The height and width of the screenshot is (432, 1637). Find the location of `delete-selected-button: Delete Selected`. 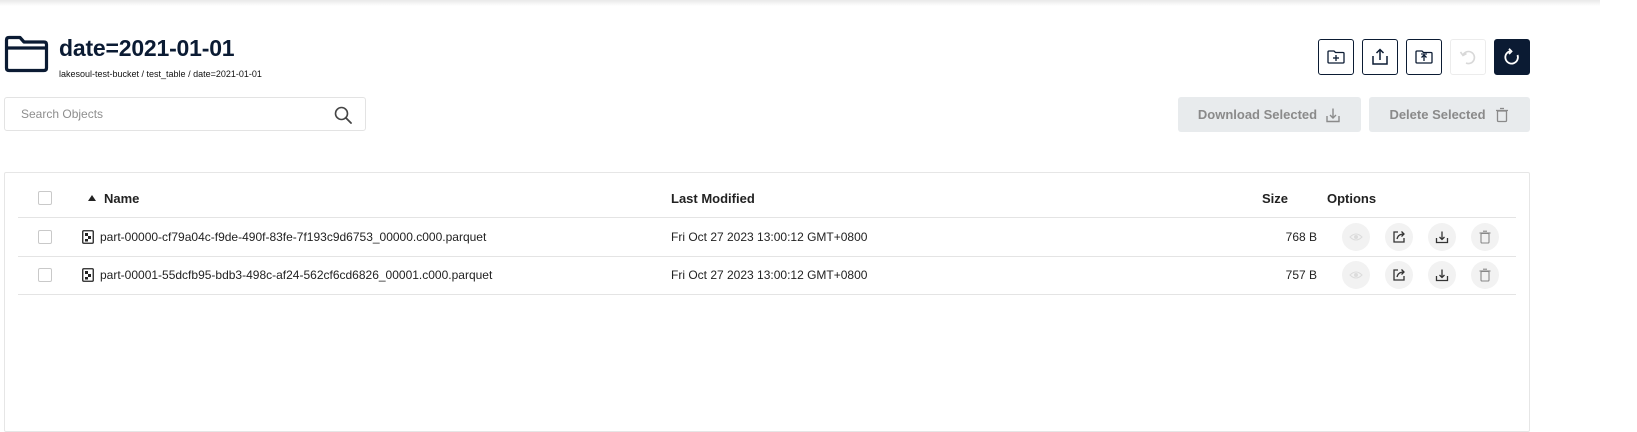

delete-selected-button: Delete Selected is located at coordinates (1449, 114).